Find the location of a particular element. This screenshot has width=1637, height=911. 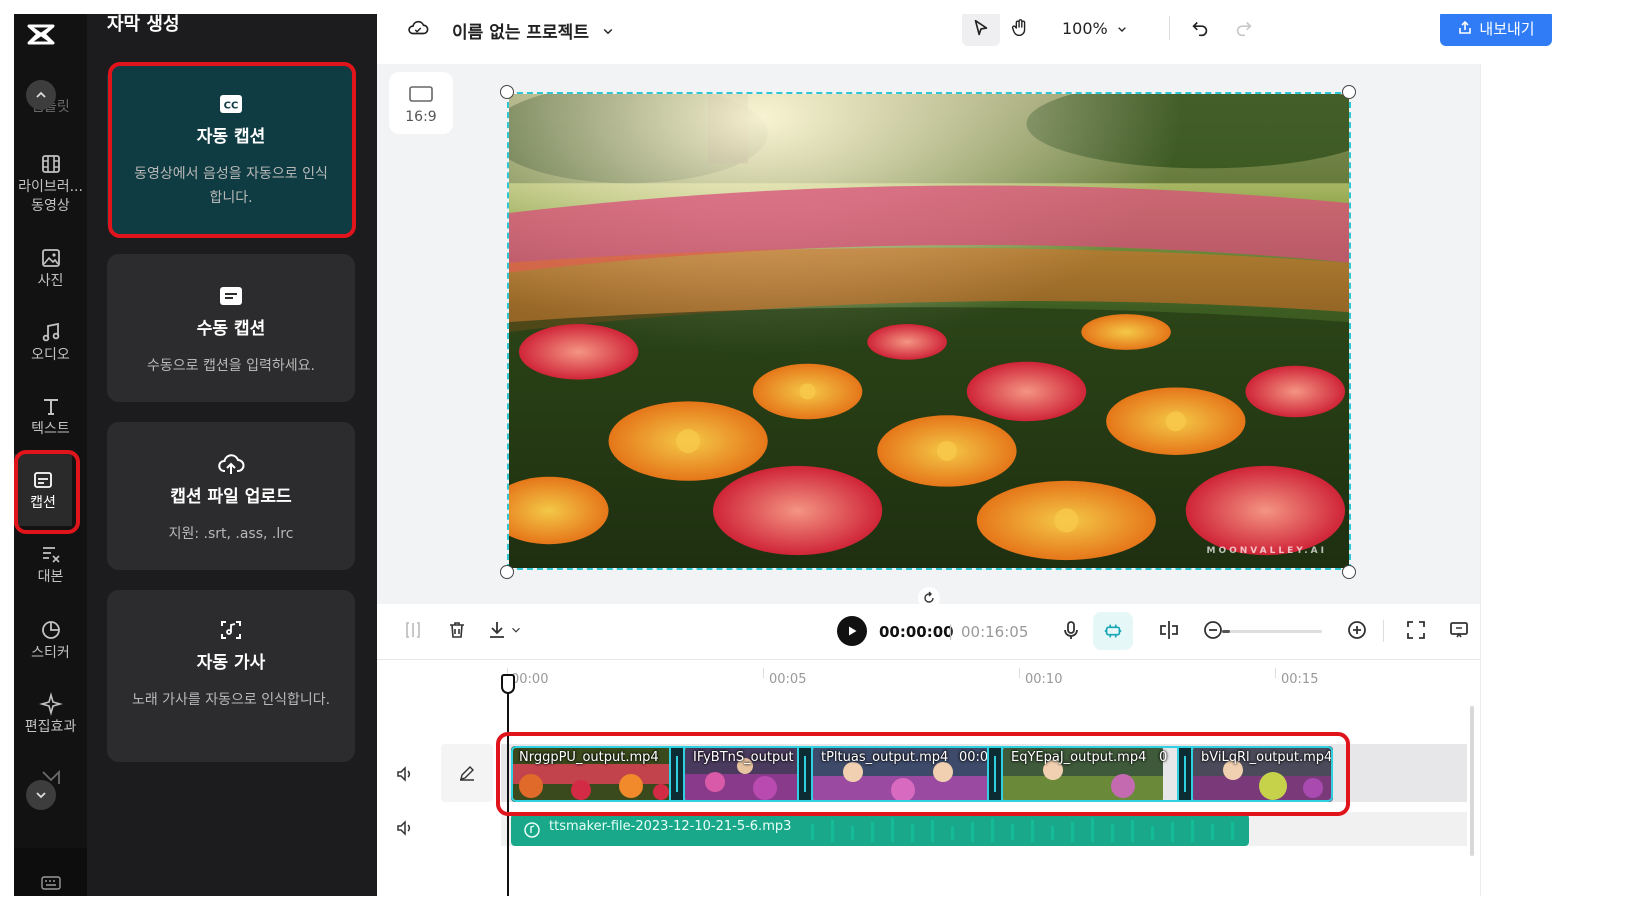

export-button: 내보내기 is located at coordinates (1496, 30).